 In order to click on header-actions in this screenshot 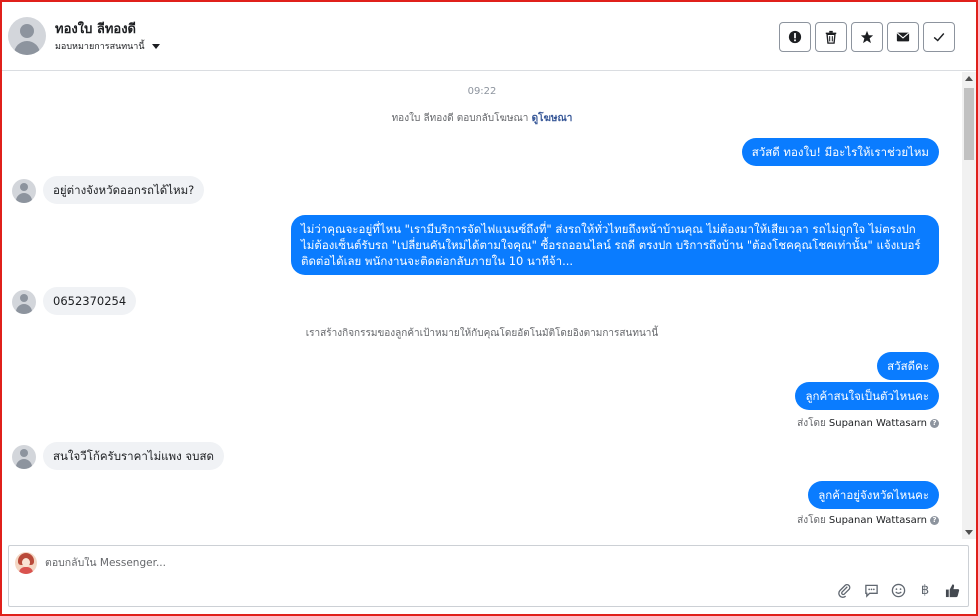, I will do `click(867, 37)`.